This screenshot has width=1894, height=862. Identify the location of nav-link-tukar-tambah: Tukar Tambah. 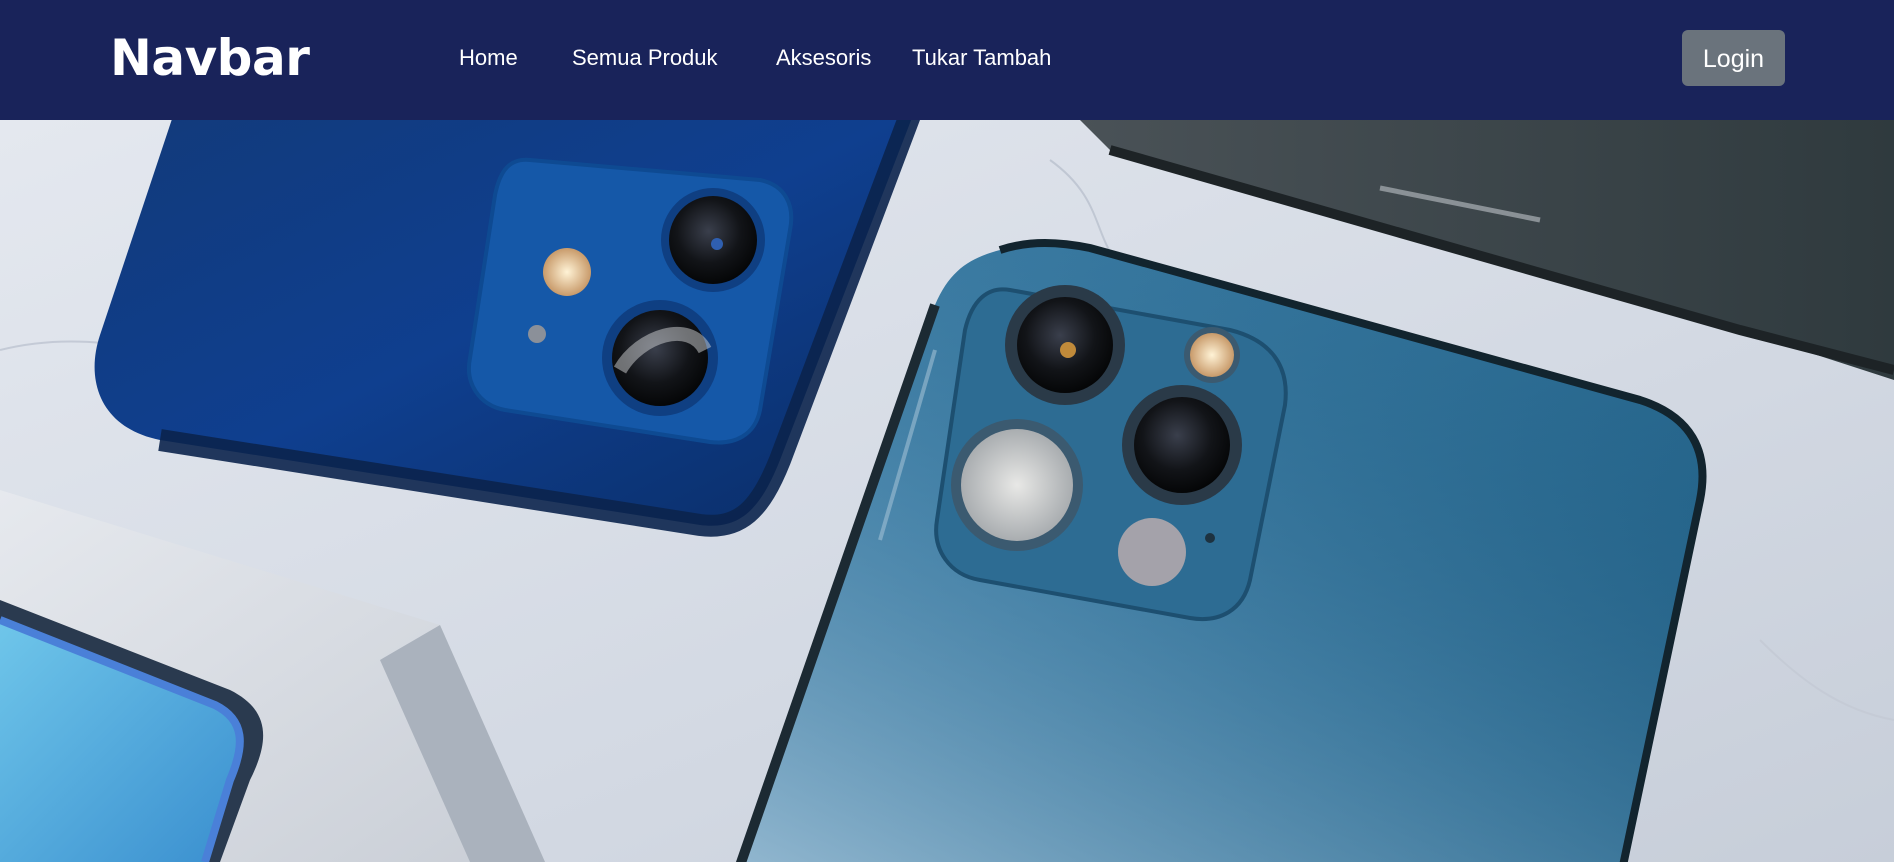
(981, 58).